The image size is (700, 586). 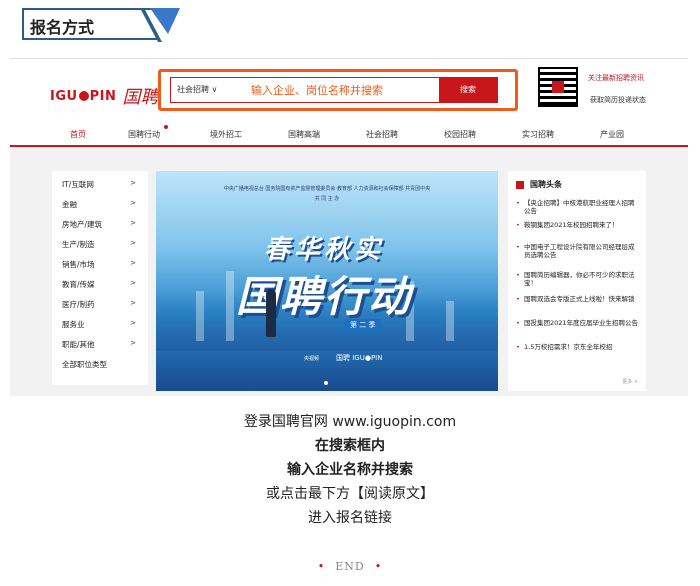 I want to click on category-item: 生产/制造 >, so click(x=102, y=244).